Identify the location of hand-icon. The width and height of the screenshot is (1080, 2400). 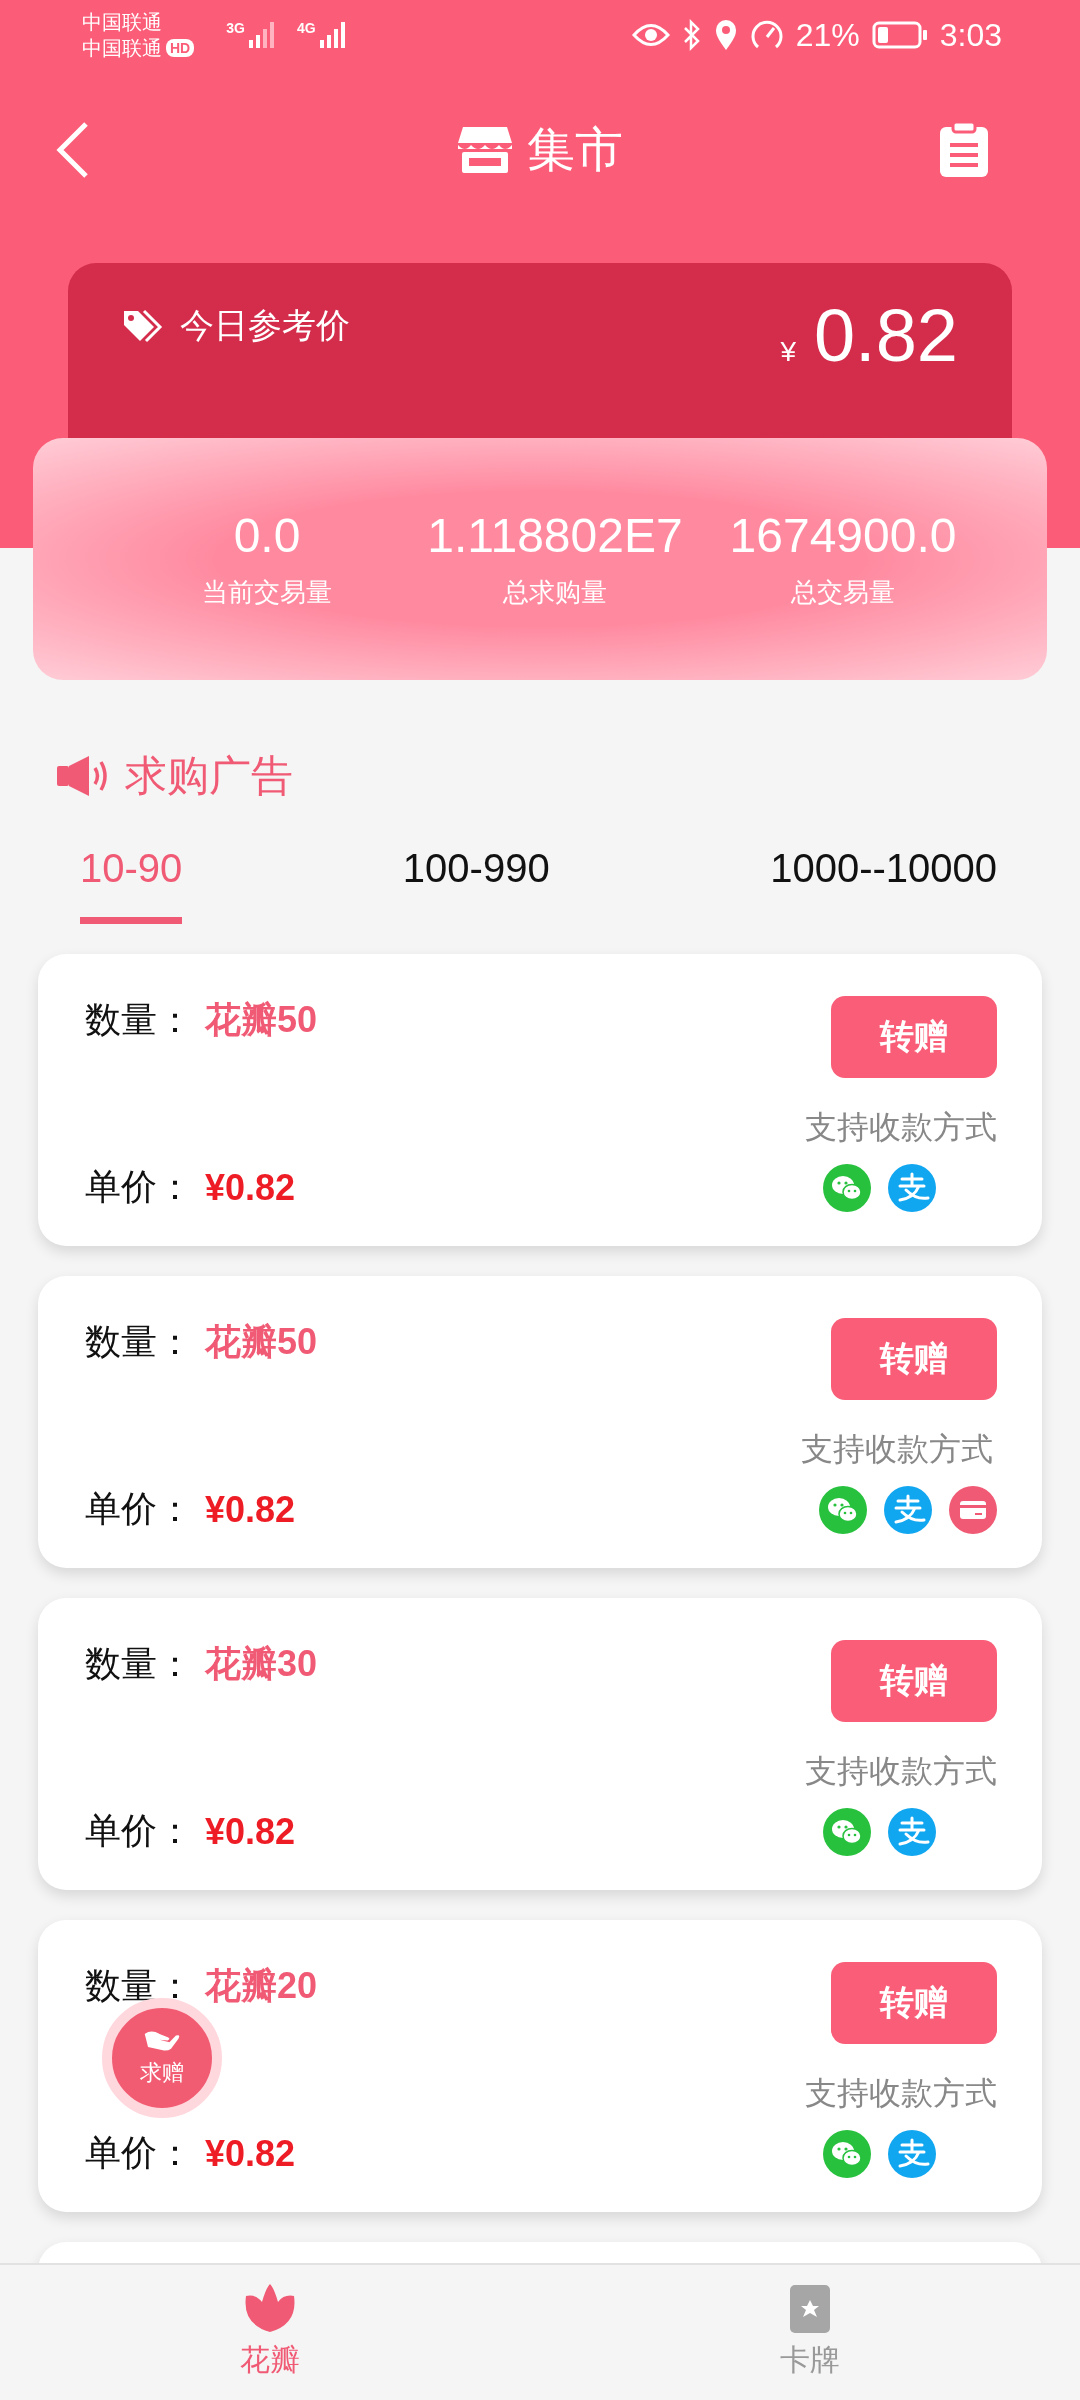
(162, 2040).